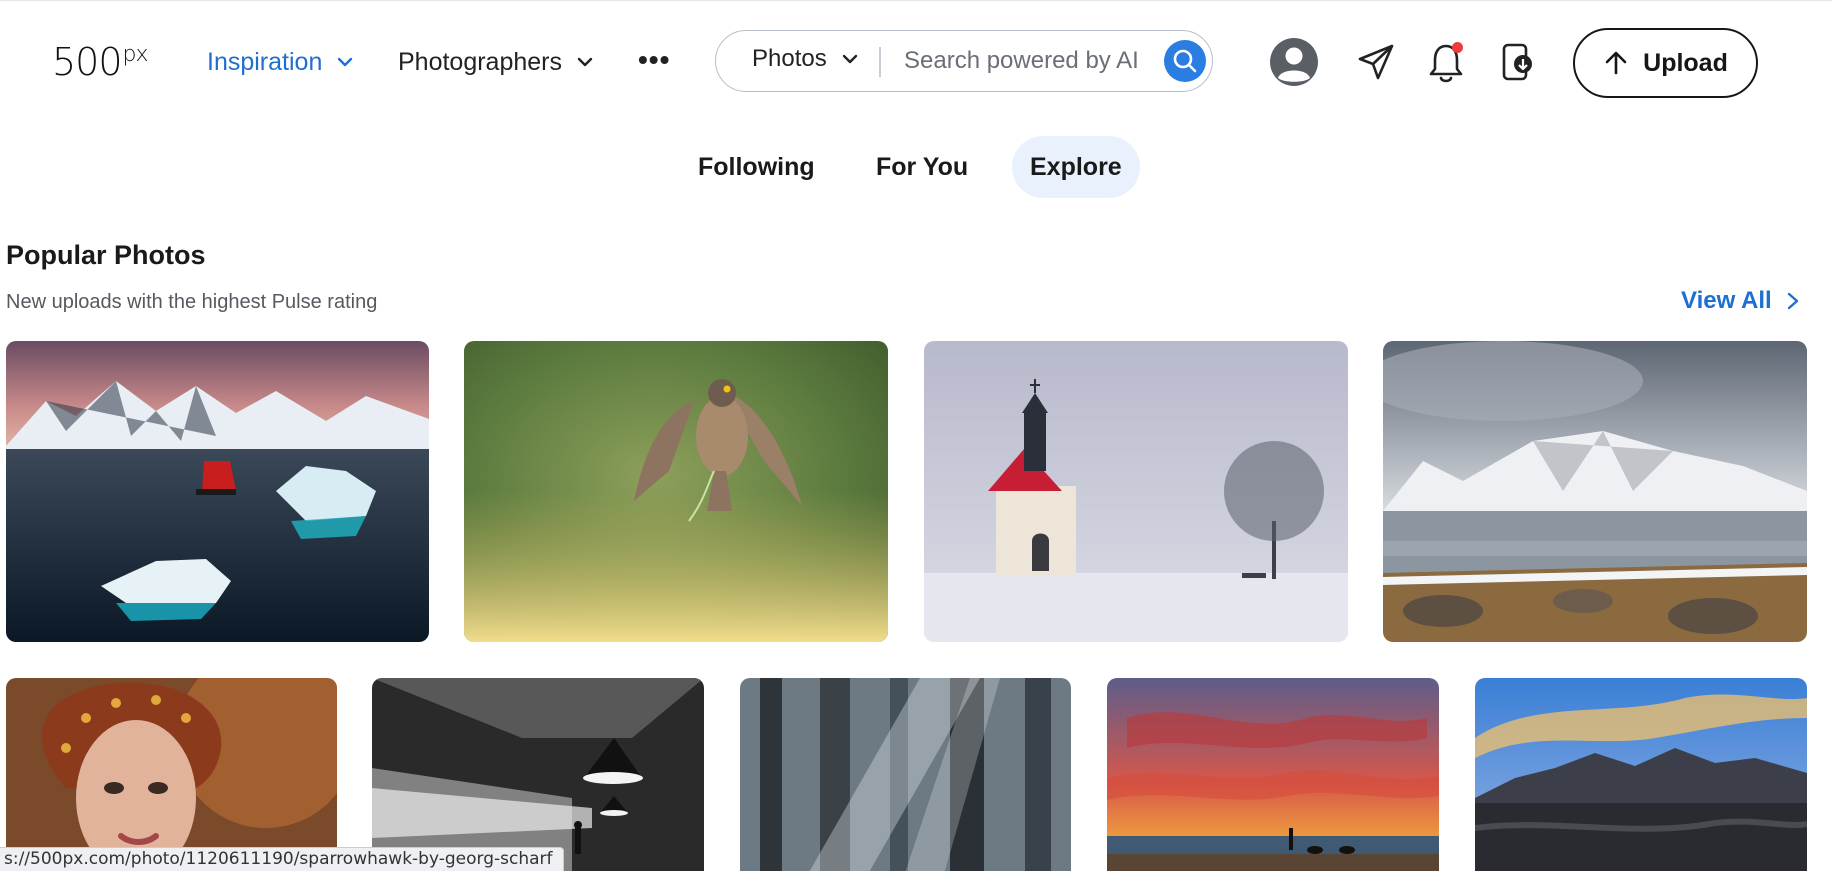  I want to click on downloads-icon, so click(1517, 62).